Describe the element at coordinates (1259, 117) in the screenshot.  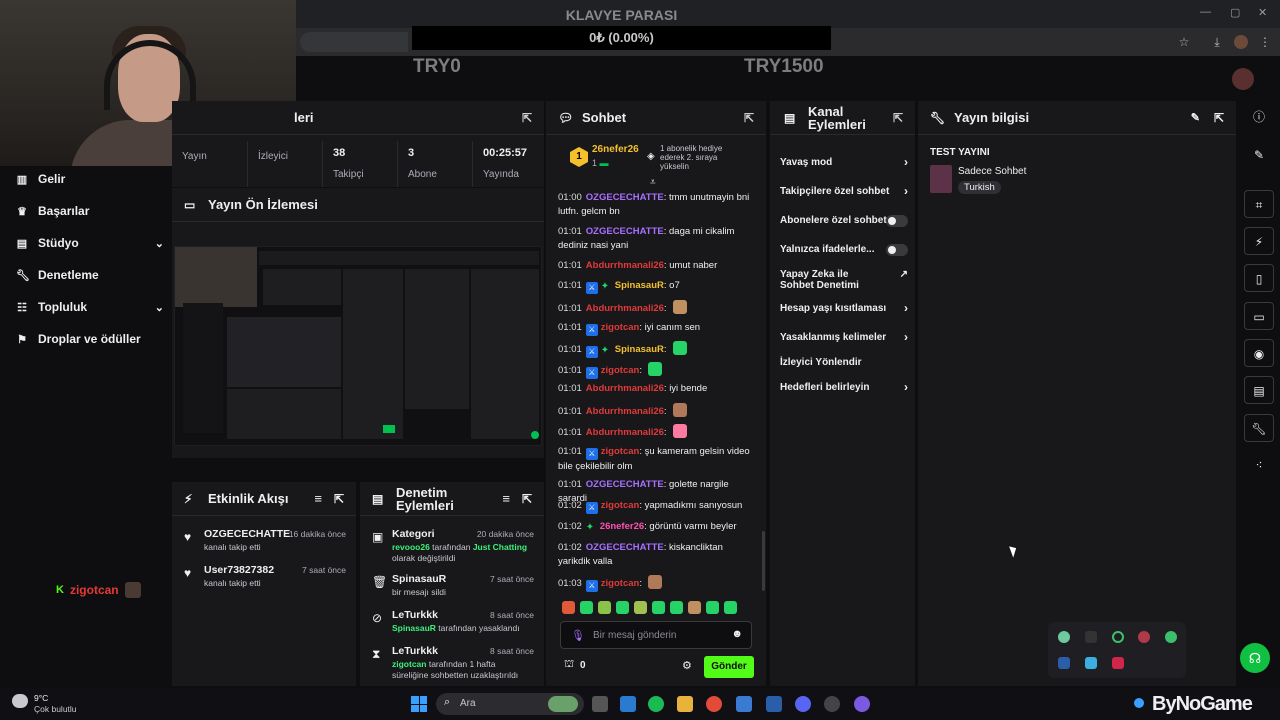
I see `info-icon: ⓘ` at that location.